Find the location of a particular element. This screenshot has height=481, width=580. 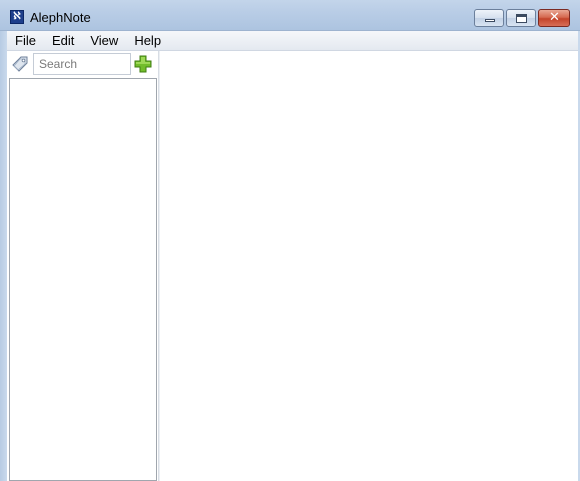

window-title: AlephNote is located at coordinates (60, 17).